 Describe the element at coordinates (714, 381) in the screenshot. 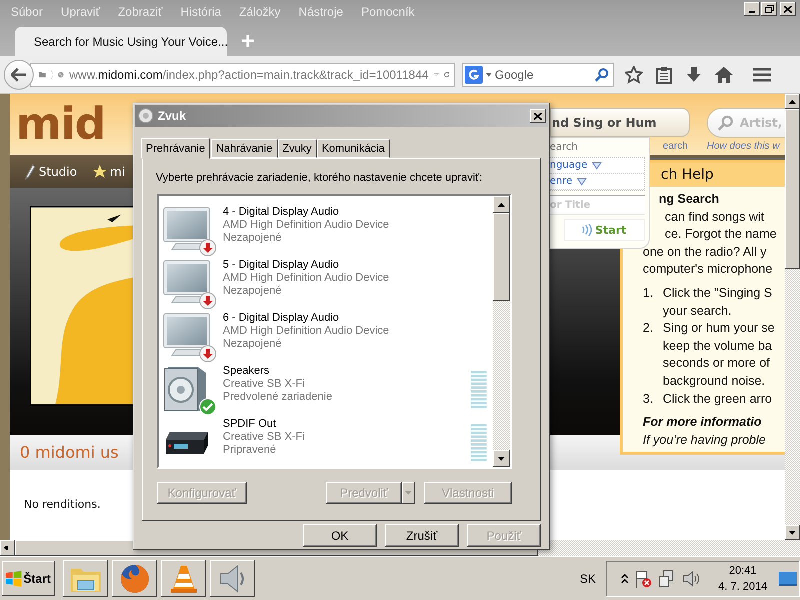

I see `step-text: background noise.` at that location.